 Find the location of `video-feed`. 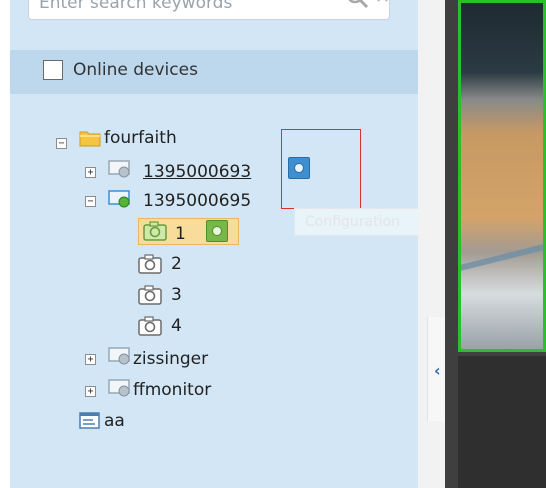

video-feed is located at coordinates (502, 176).